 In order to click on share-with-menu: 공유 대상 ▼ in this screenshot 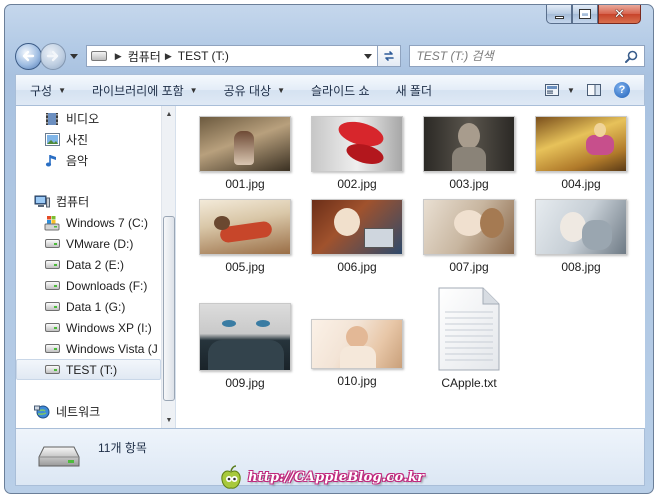, I will do `click(253, 90)`.